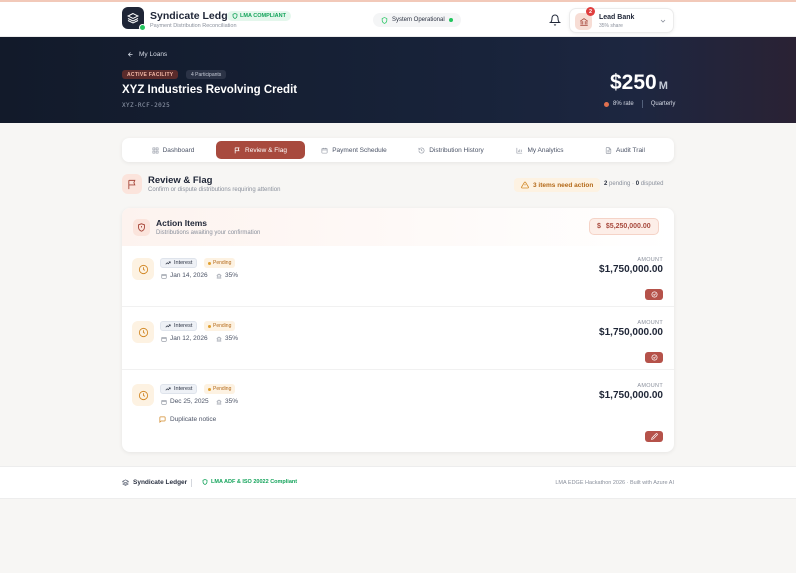  What do you see at coordinates (173, 150) in the screenshot?
I see `tab-dashboard: Dashboard` at bounding box center [173, 150].